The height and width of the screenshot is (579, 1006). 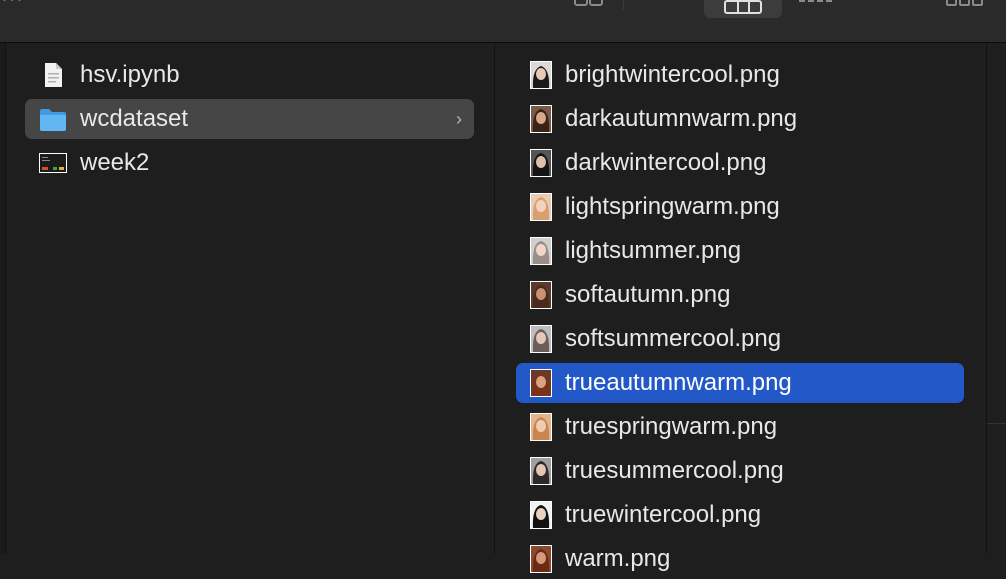 I want to click on group-icon, so click(x=966, y=3).